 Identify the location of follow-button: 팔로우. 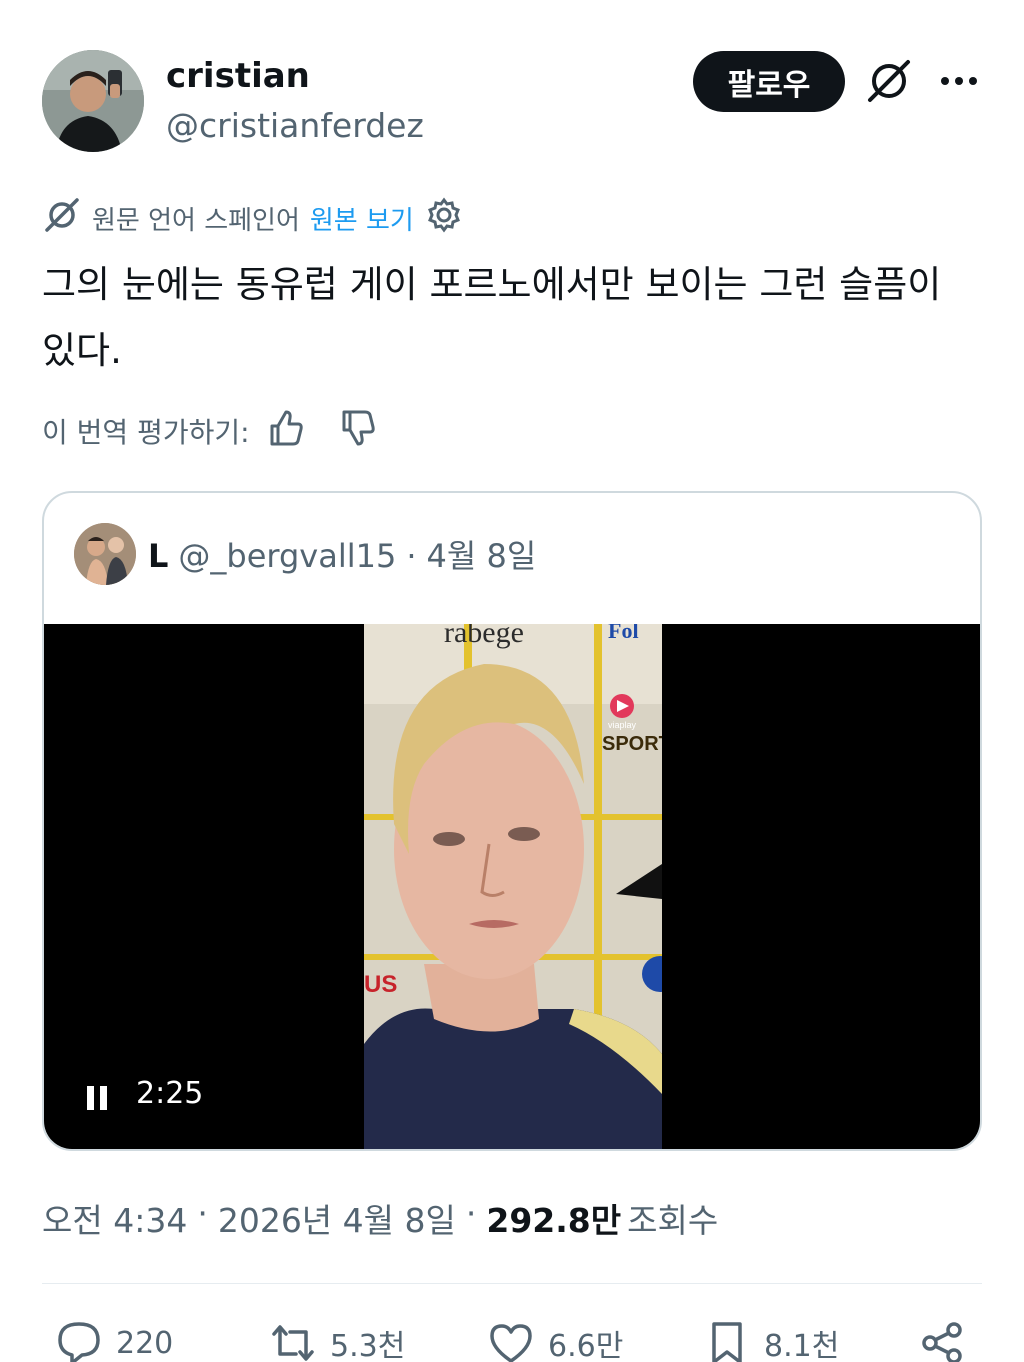
(769, 81).